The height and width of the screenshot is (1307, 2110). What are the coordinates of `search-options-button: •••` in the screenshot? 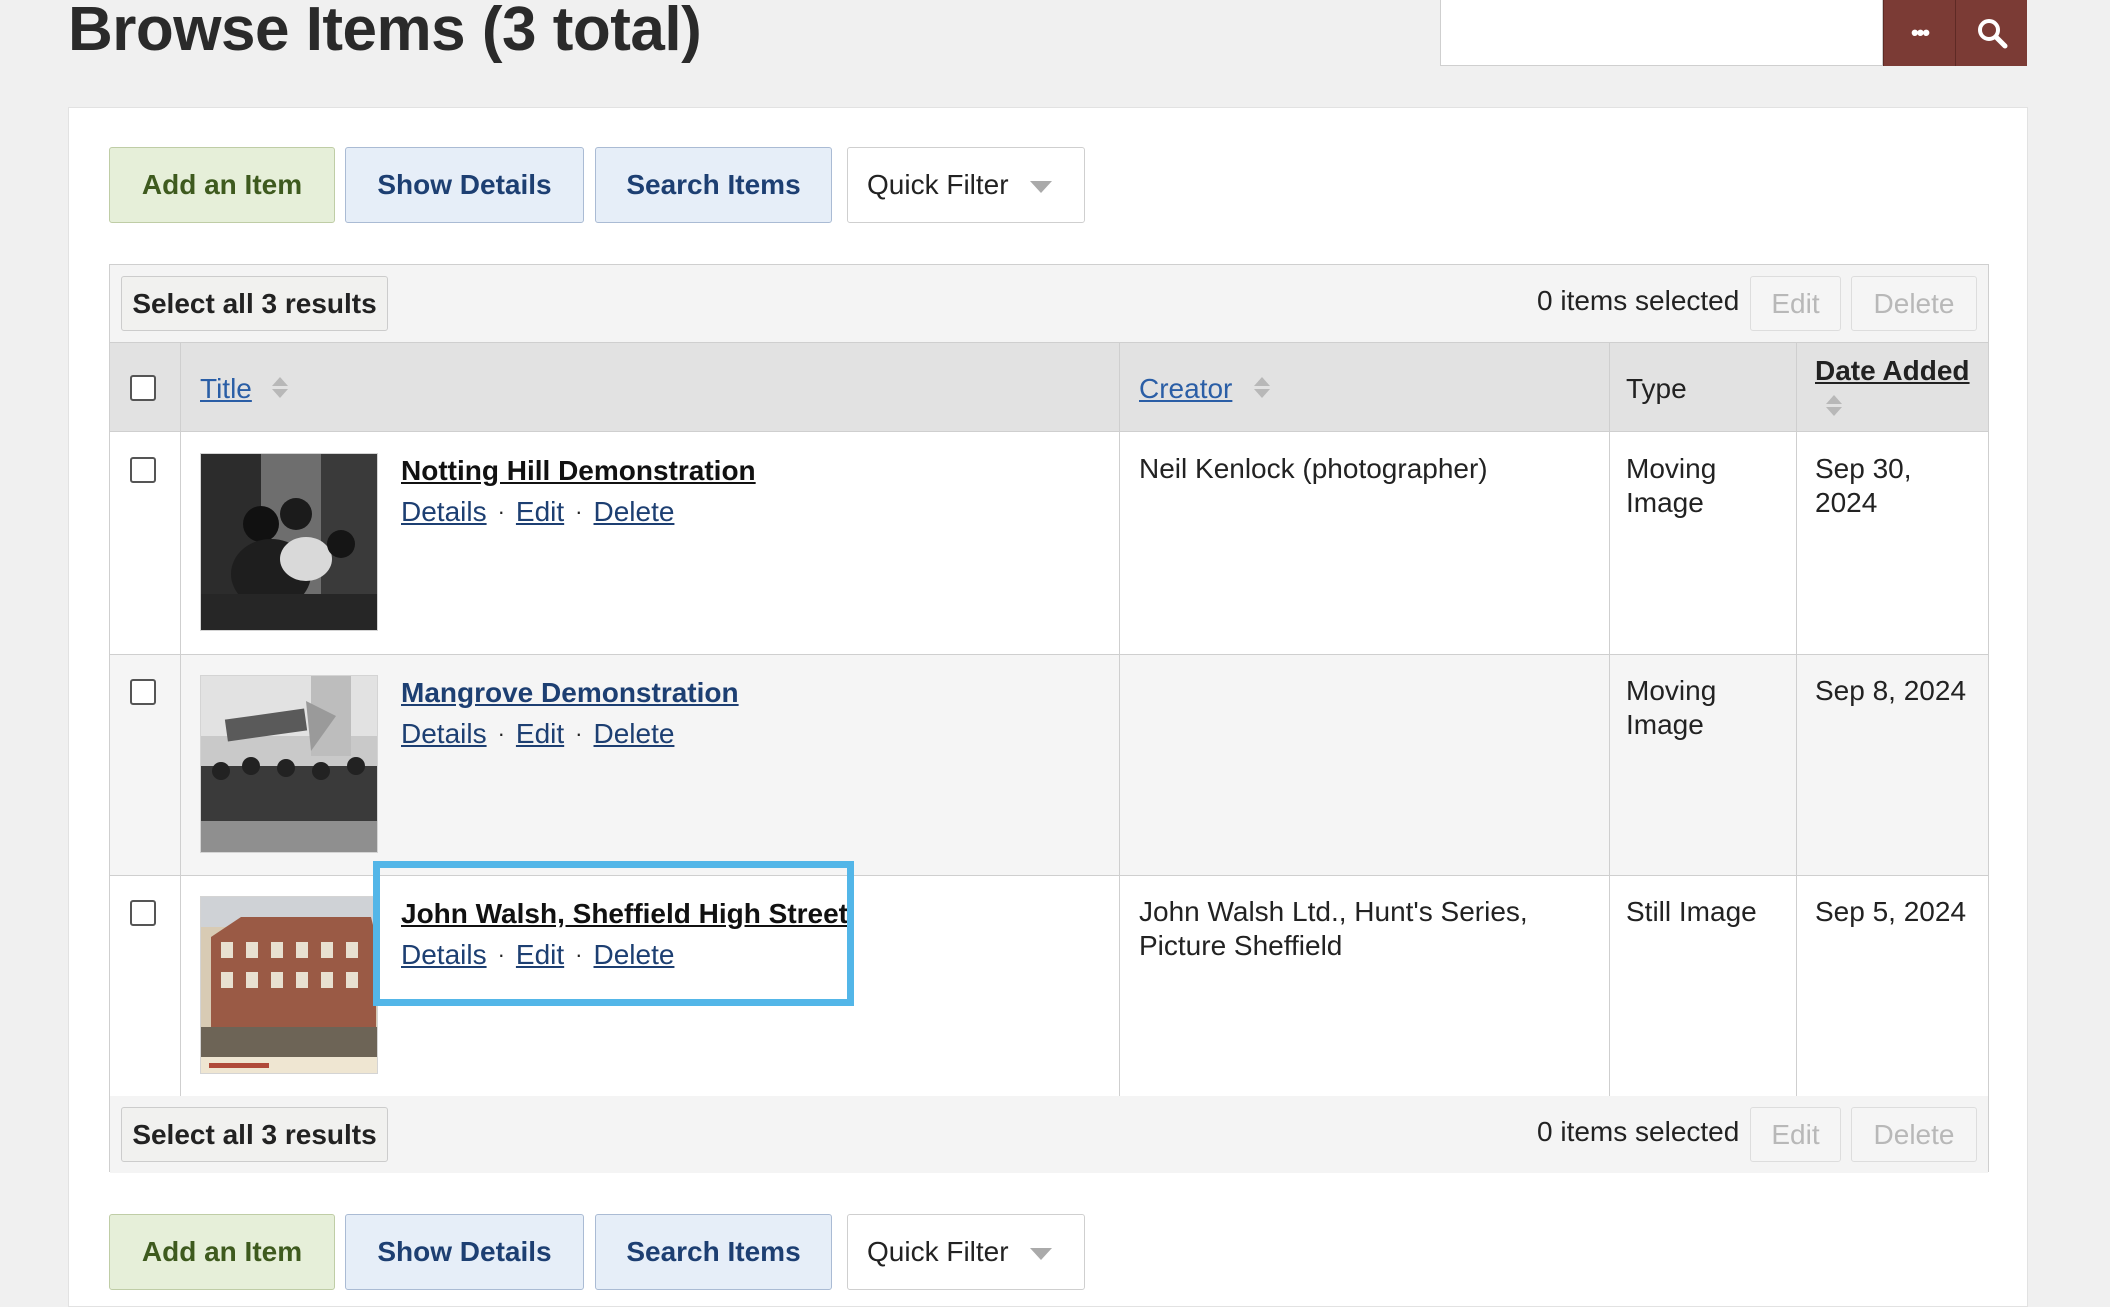 It's located at (1919, 33).